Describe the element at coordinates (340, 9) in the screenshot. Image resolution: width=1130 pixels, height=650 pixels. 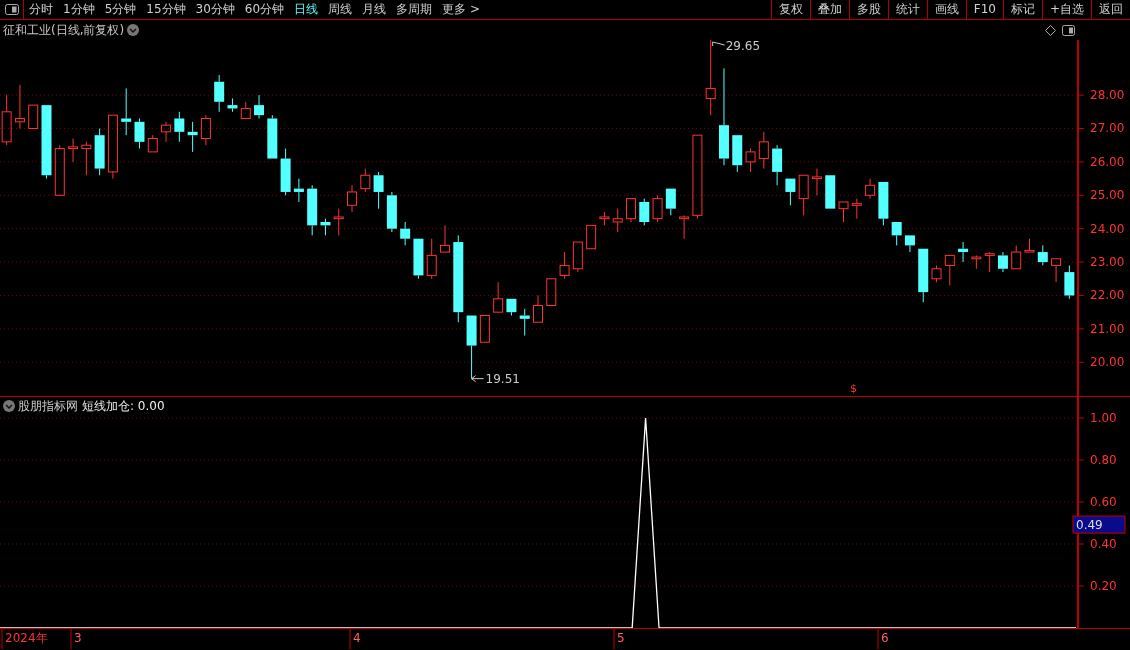
I see `period-tab: 周线` at that location.